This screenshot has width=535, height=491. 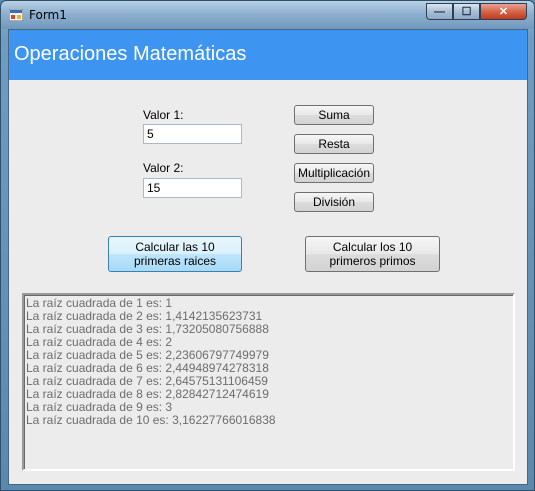 What do you see at coordinates (334, 144) in the screenshot?
I see `resta-button: Resta` at bounding box center [334, 144].